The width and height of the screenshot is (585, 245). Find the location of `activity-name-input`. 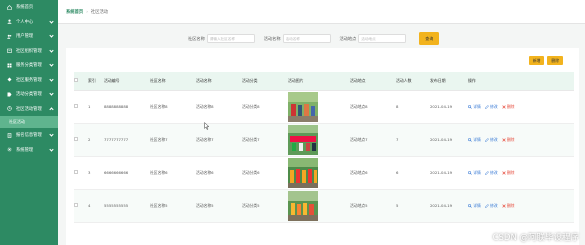

activity-name-input is located at coordinates (306, 38).